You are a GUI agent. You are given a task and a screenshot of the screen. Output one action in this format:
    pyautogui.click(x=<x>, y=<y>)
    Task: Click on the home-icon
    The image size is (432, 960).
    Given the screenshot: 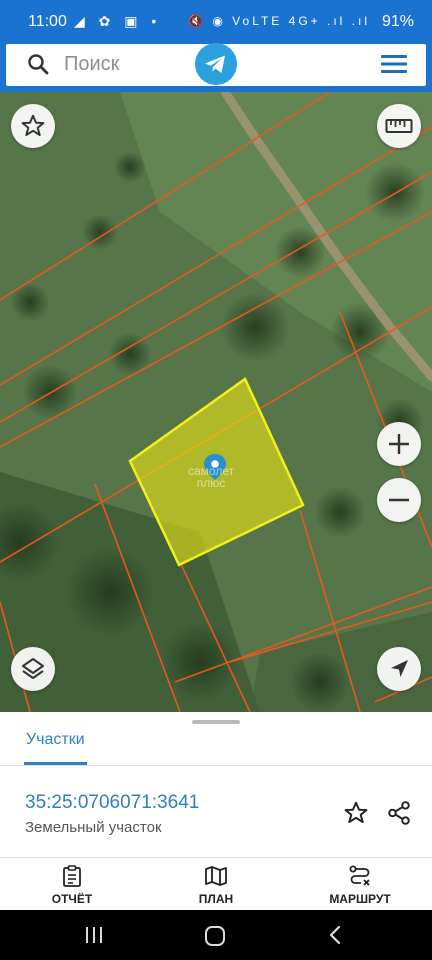 What is the action you would take?
    pyautogui.click(x=215, y=936)
    